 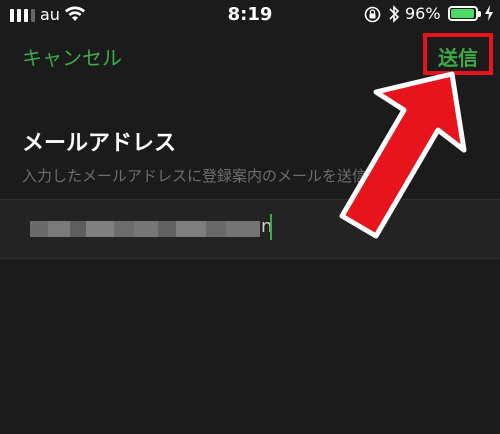 I want to click on charging-icon, so click(x=489, y=15).